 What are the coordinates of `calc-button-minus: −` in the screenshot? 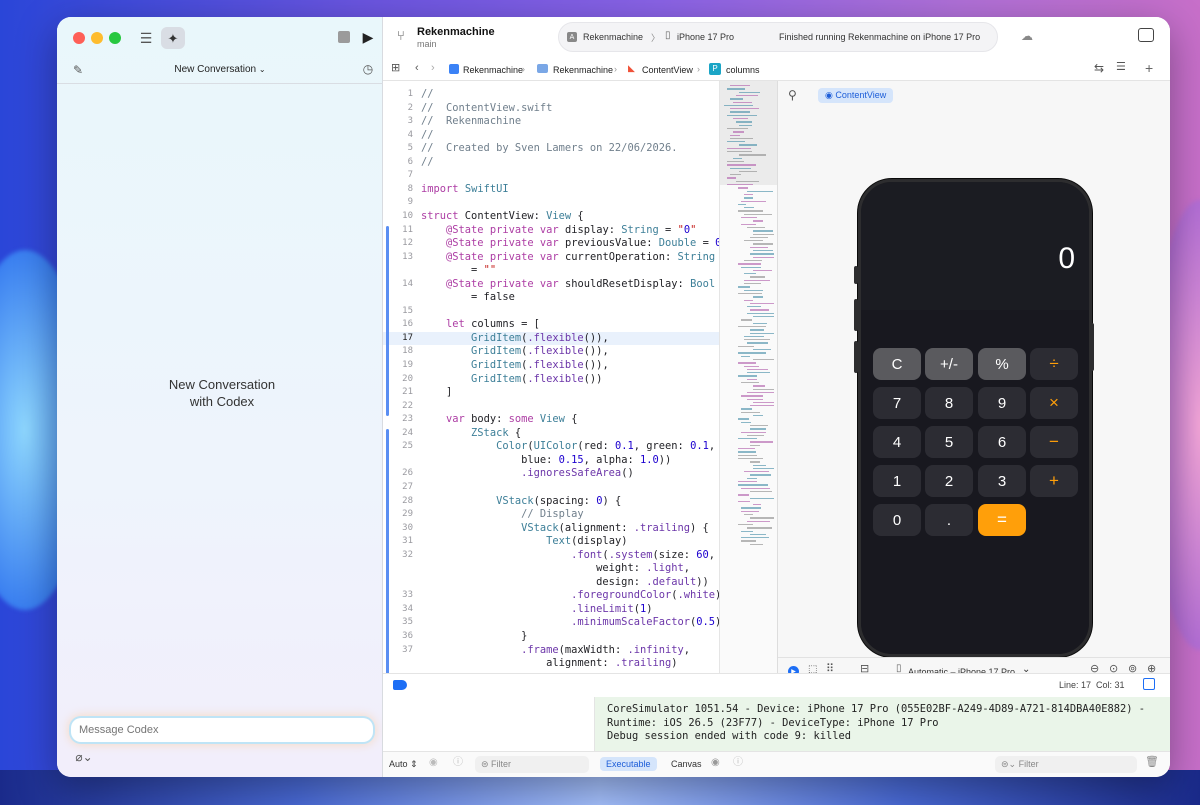 It's located at (1054, 442).